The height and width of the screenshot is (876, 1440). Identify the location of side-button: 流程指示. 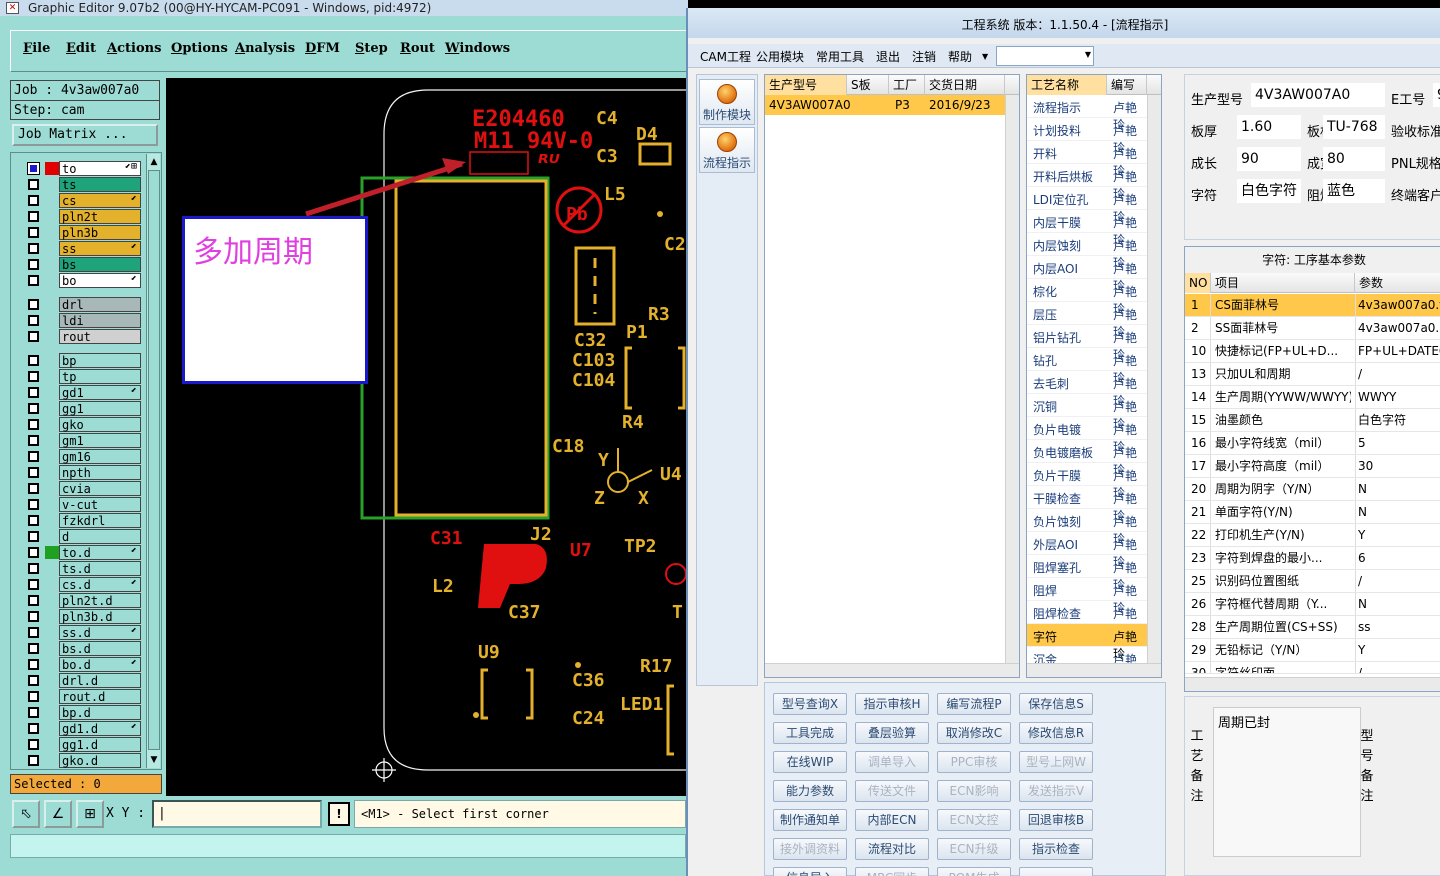
(727, 150).